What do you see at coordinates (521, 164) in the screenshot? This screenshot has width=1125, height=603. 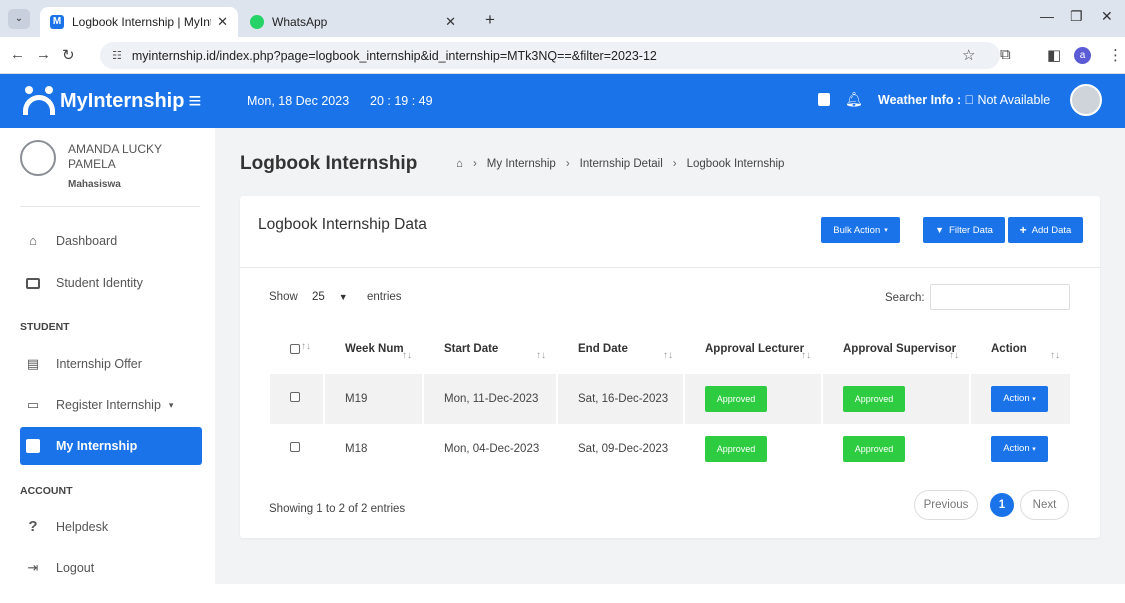 I see `breadcrumb-my-internship: My Internship` at bounding box center [521, 164].